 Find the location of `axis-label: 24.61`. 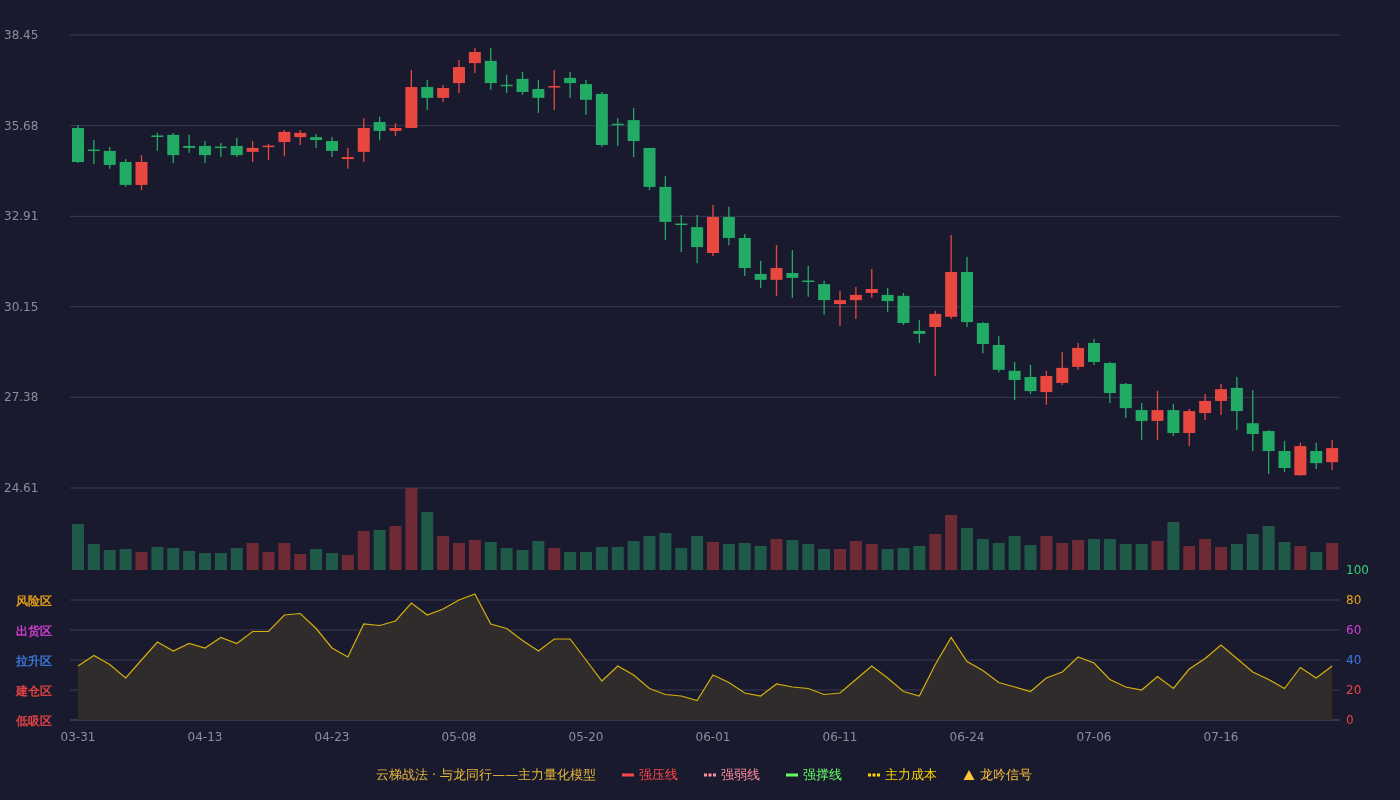

axis-label: 24.61 is located at coordinates (21, 488).